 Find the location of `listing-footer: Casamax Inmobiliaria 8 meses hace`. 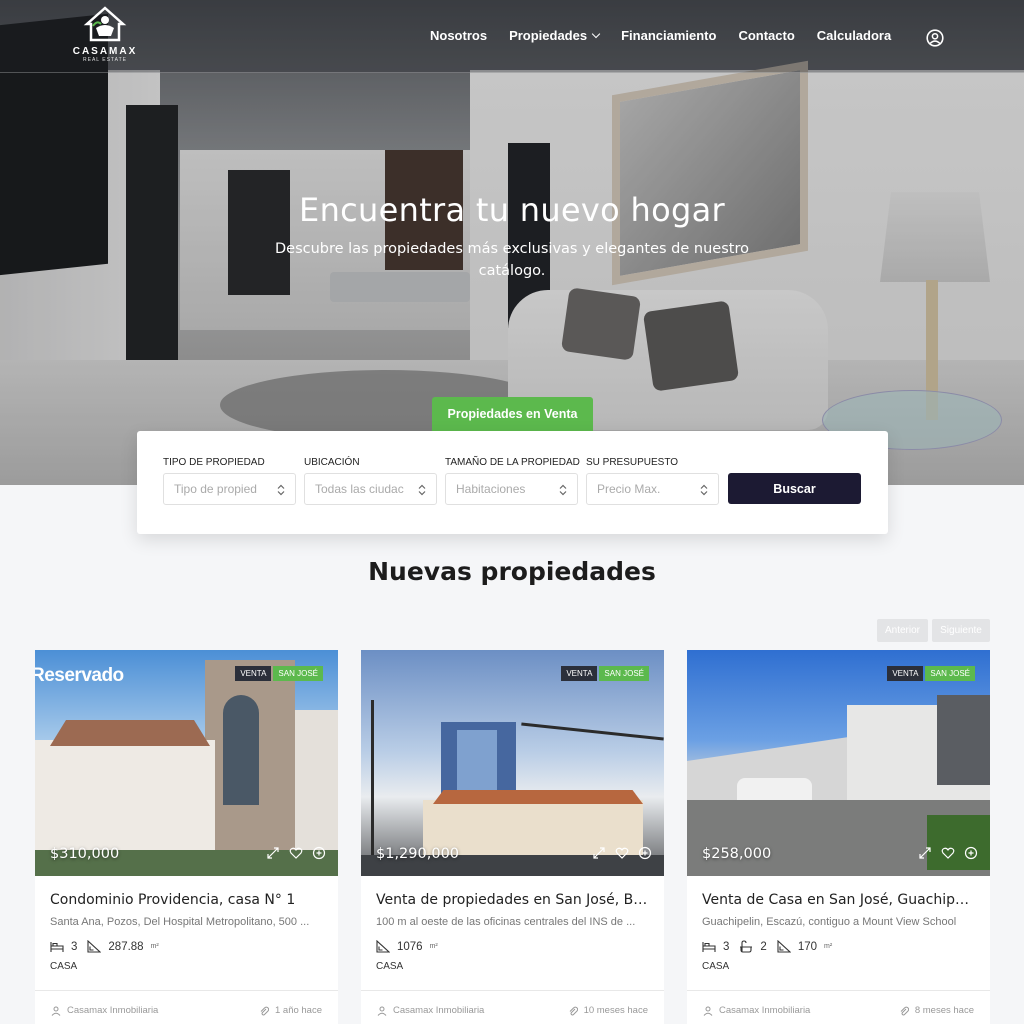

listing-footer: Casamax Inmobiliaria 8 meses hace is located at coordinates (838, 1007).